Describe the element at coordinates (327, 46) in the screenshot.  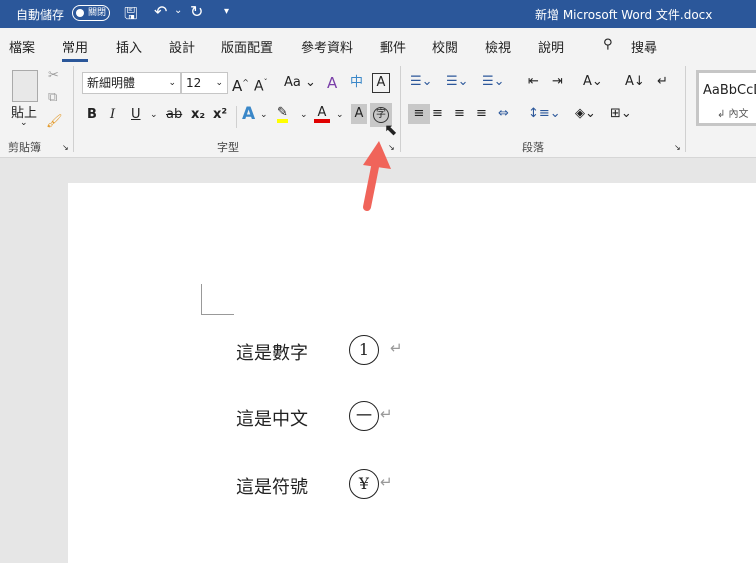
I see `tab-references: 參考資料` at that location.